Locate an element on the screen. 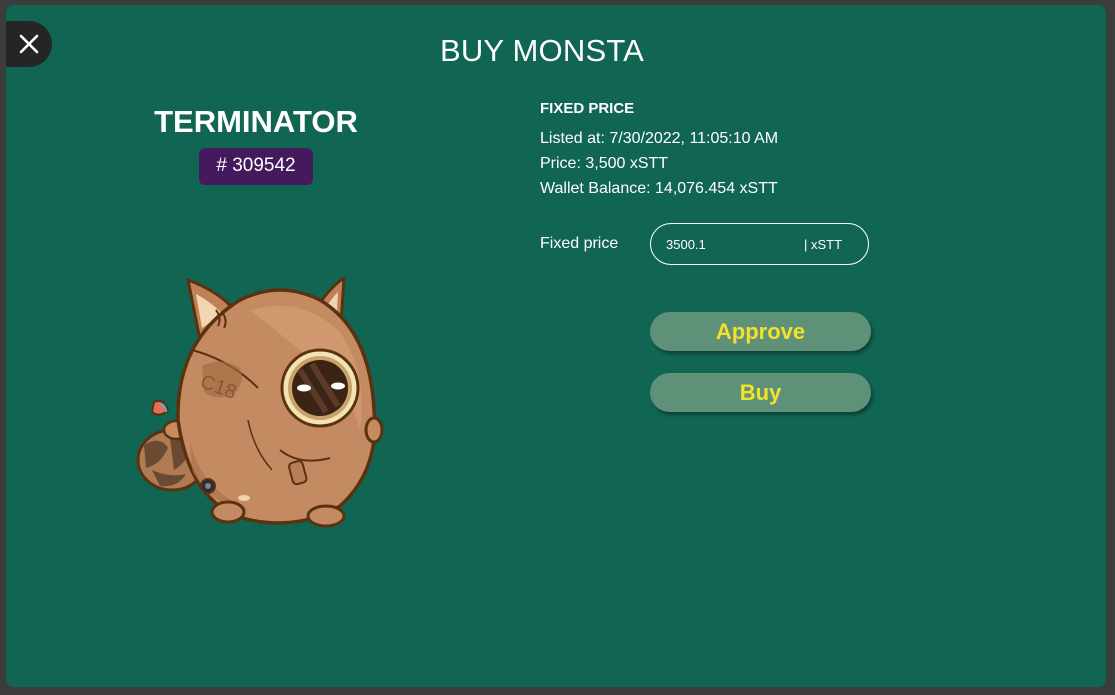 This screenshot has width=1115, height=695. price-unit: | xSTT is located at coordinates (823, 244).